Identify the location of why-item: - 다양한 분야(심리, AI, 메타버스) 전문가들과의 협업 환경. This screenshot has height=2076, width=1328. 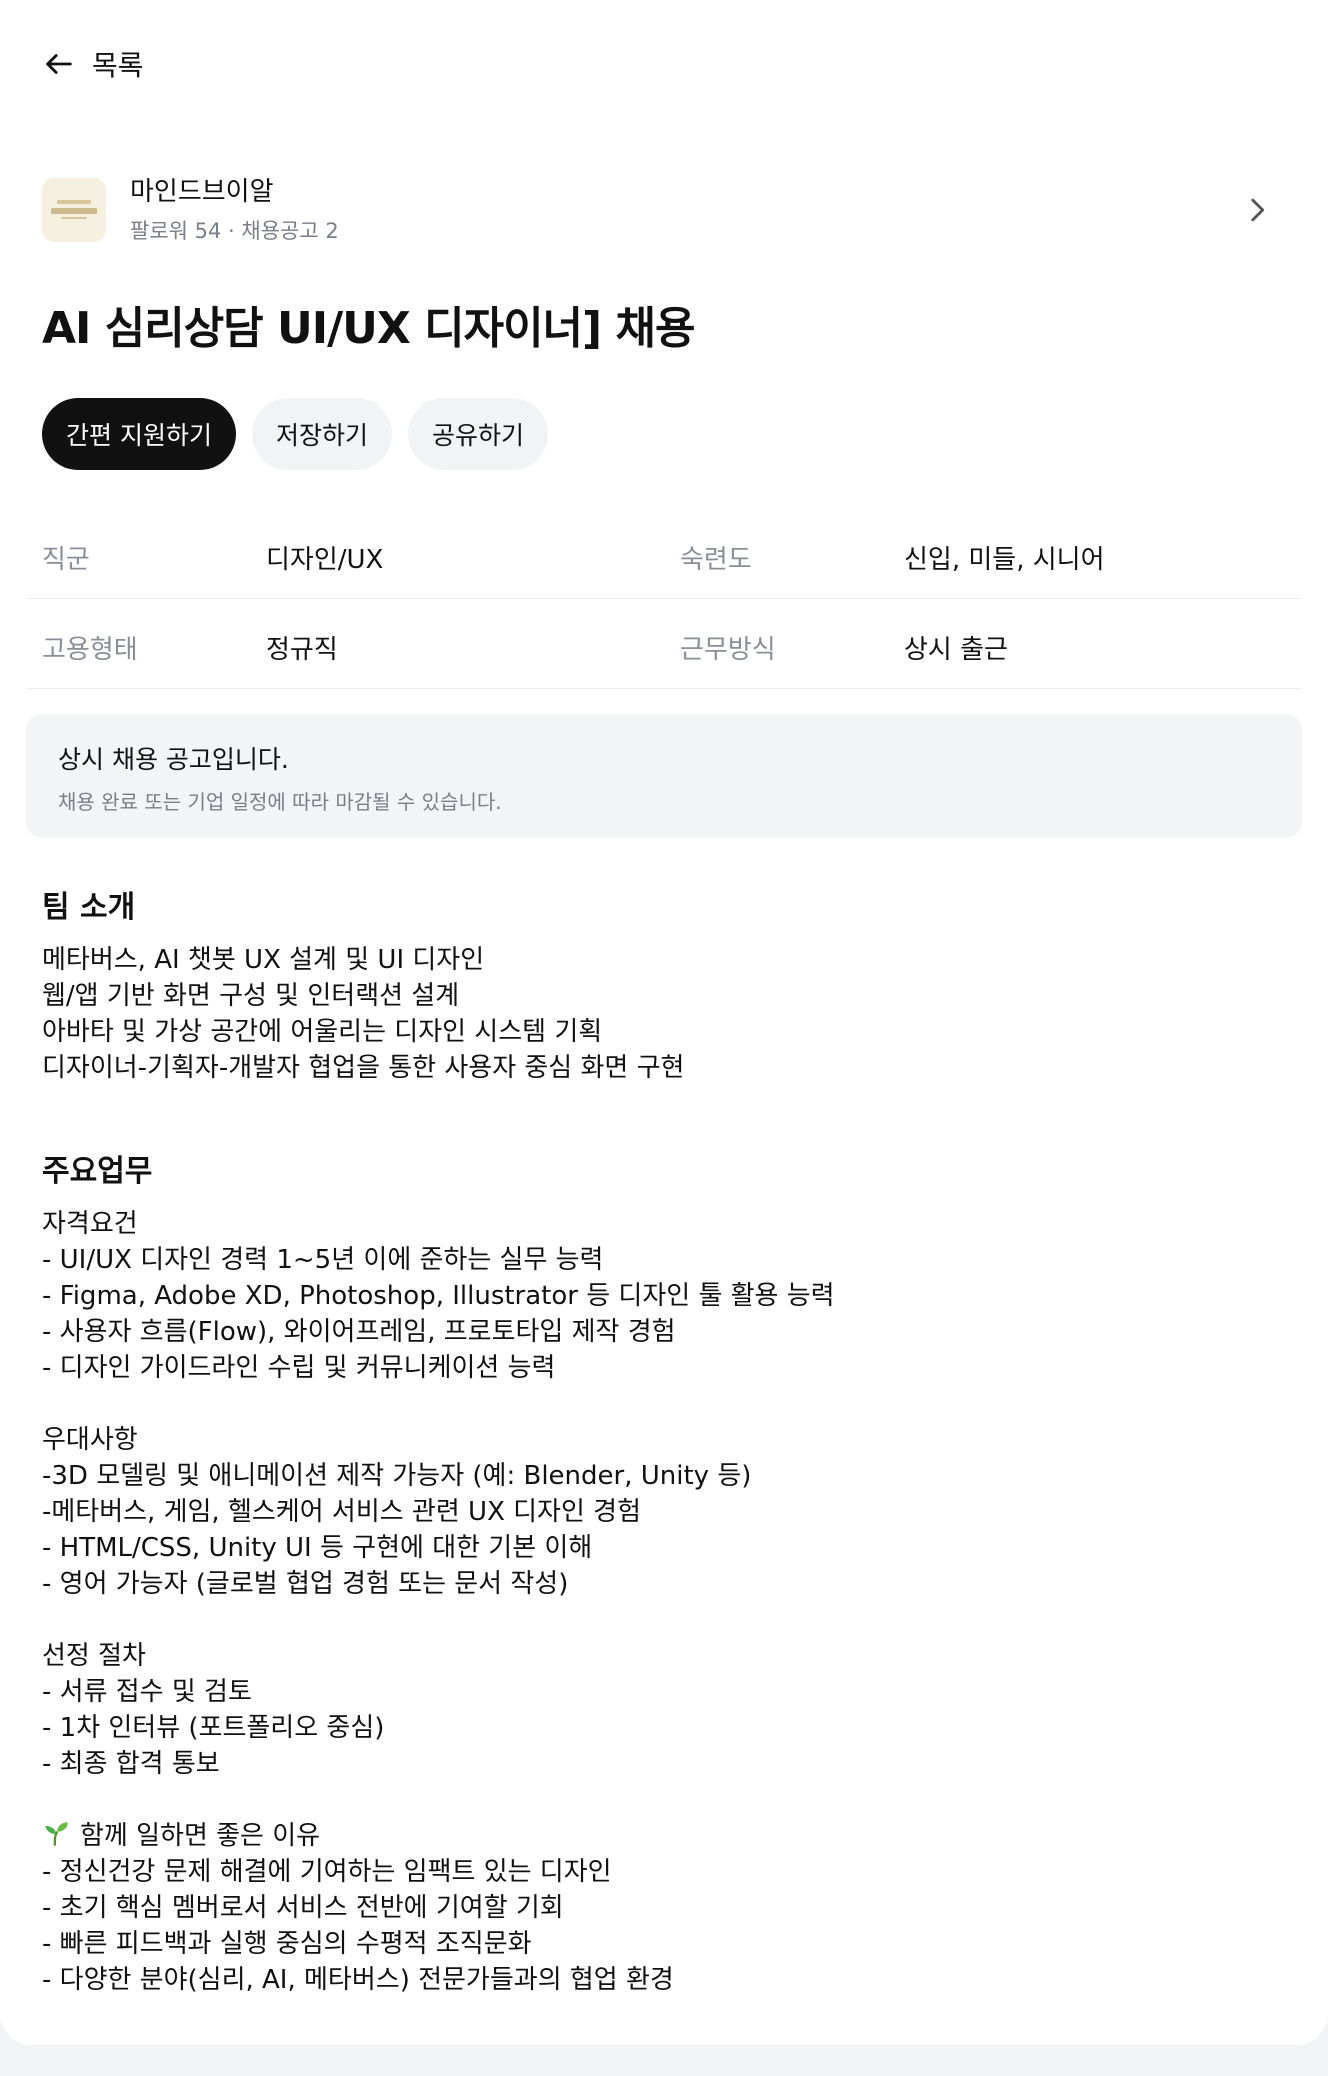
(358, 1980).